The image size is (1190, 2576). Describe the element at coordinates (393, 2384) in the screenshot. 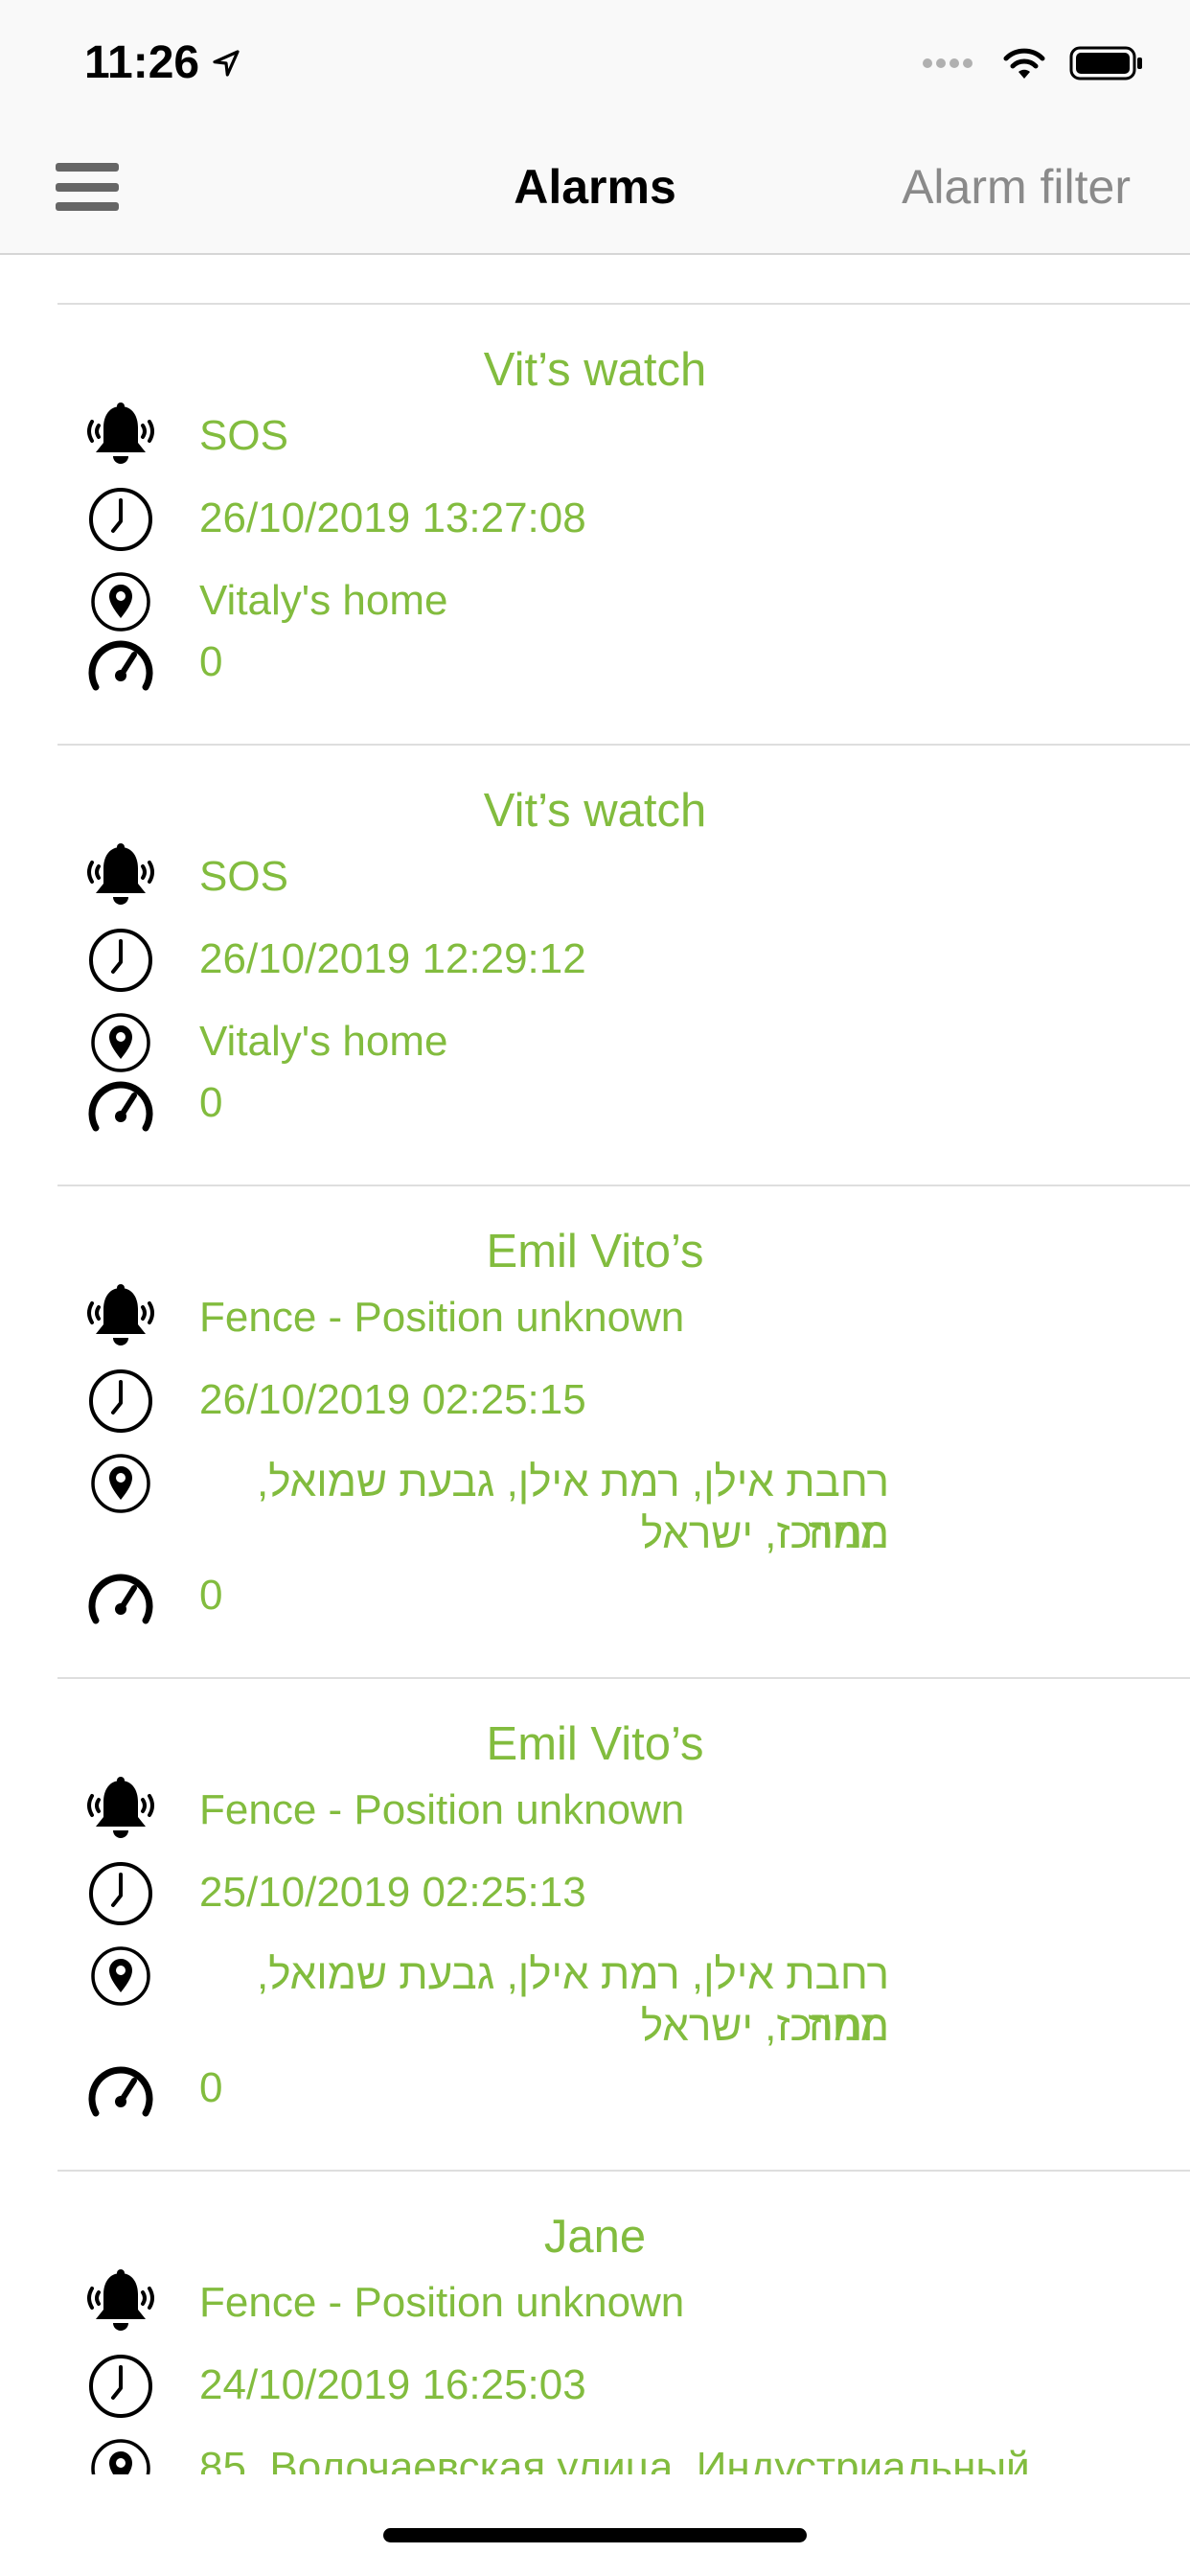

I see `alarm-datetime: 24/10/2019 16:25:03` at that location.